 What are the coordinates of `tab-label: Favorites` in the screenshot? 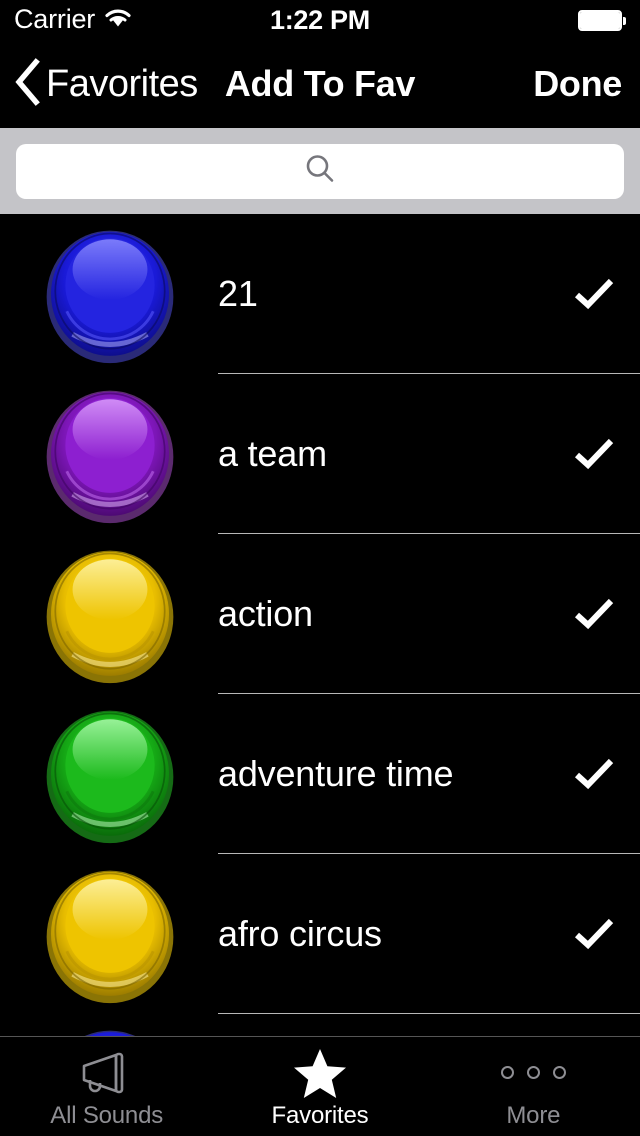 It's located at (320, 1115).